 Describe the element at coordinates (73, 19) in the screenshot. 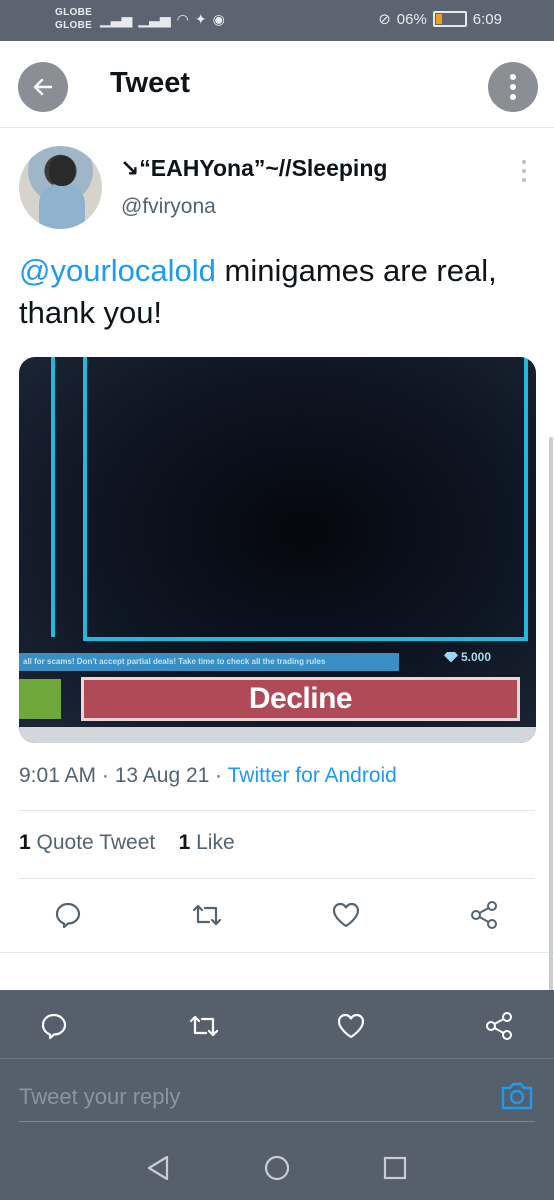

I see `carrier-labels: GLOBE GLOBE` at that location.